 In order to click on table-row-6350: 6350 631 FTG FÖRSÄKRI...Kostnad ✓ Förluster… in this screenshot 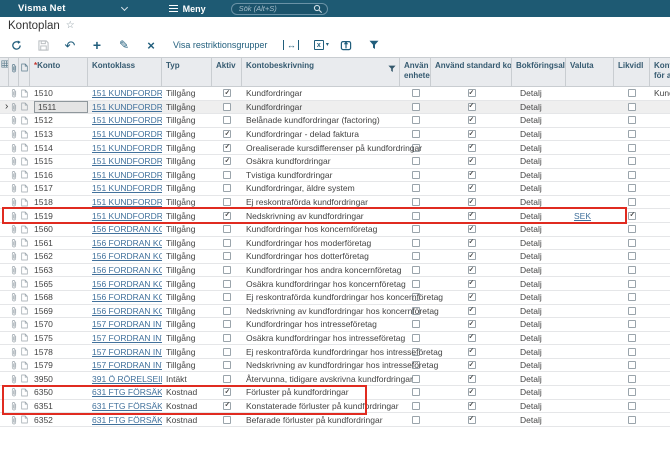, I will do `click(335, 393)`.